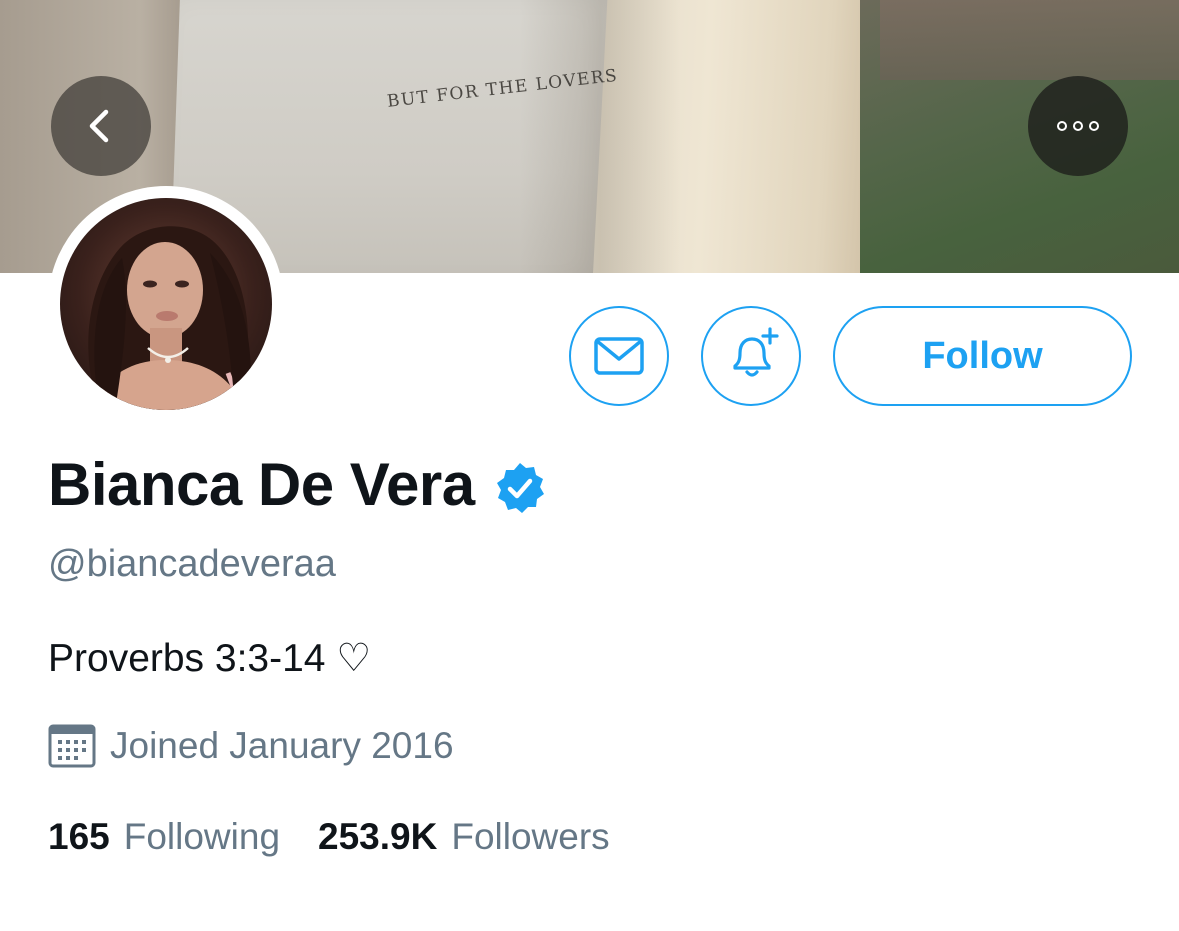  I want to click on more-dots-icon, so click(1078, 126).